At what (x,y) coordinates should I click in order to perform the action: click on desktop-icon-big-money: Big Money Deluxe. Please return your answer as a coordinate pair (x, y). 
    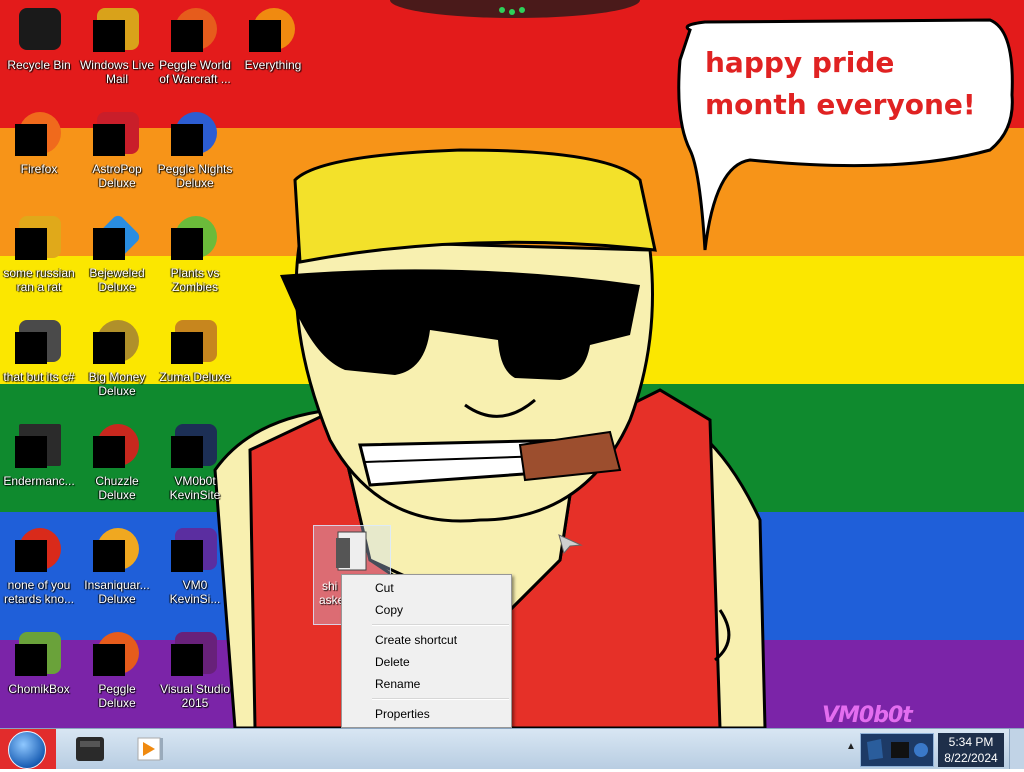
    Looking at the image, I should click on (117, 358).